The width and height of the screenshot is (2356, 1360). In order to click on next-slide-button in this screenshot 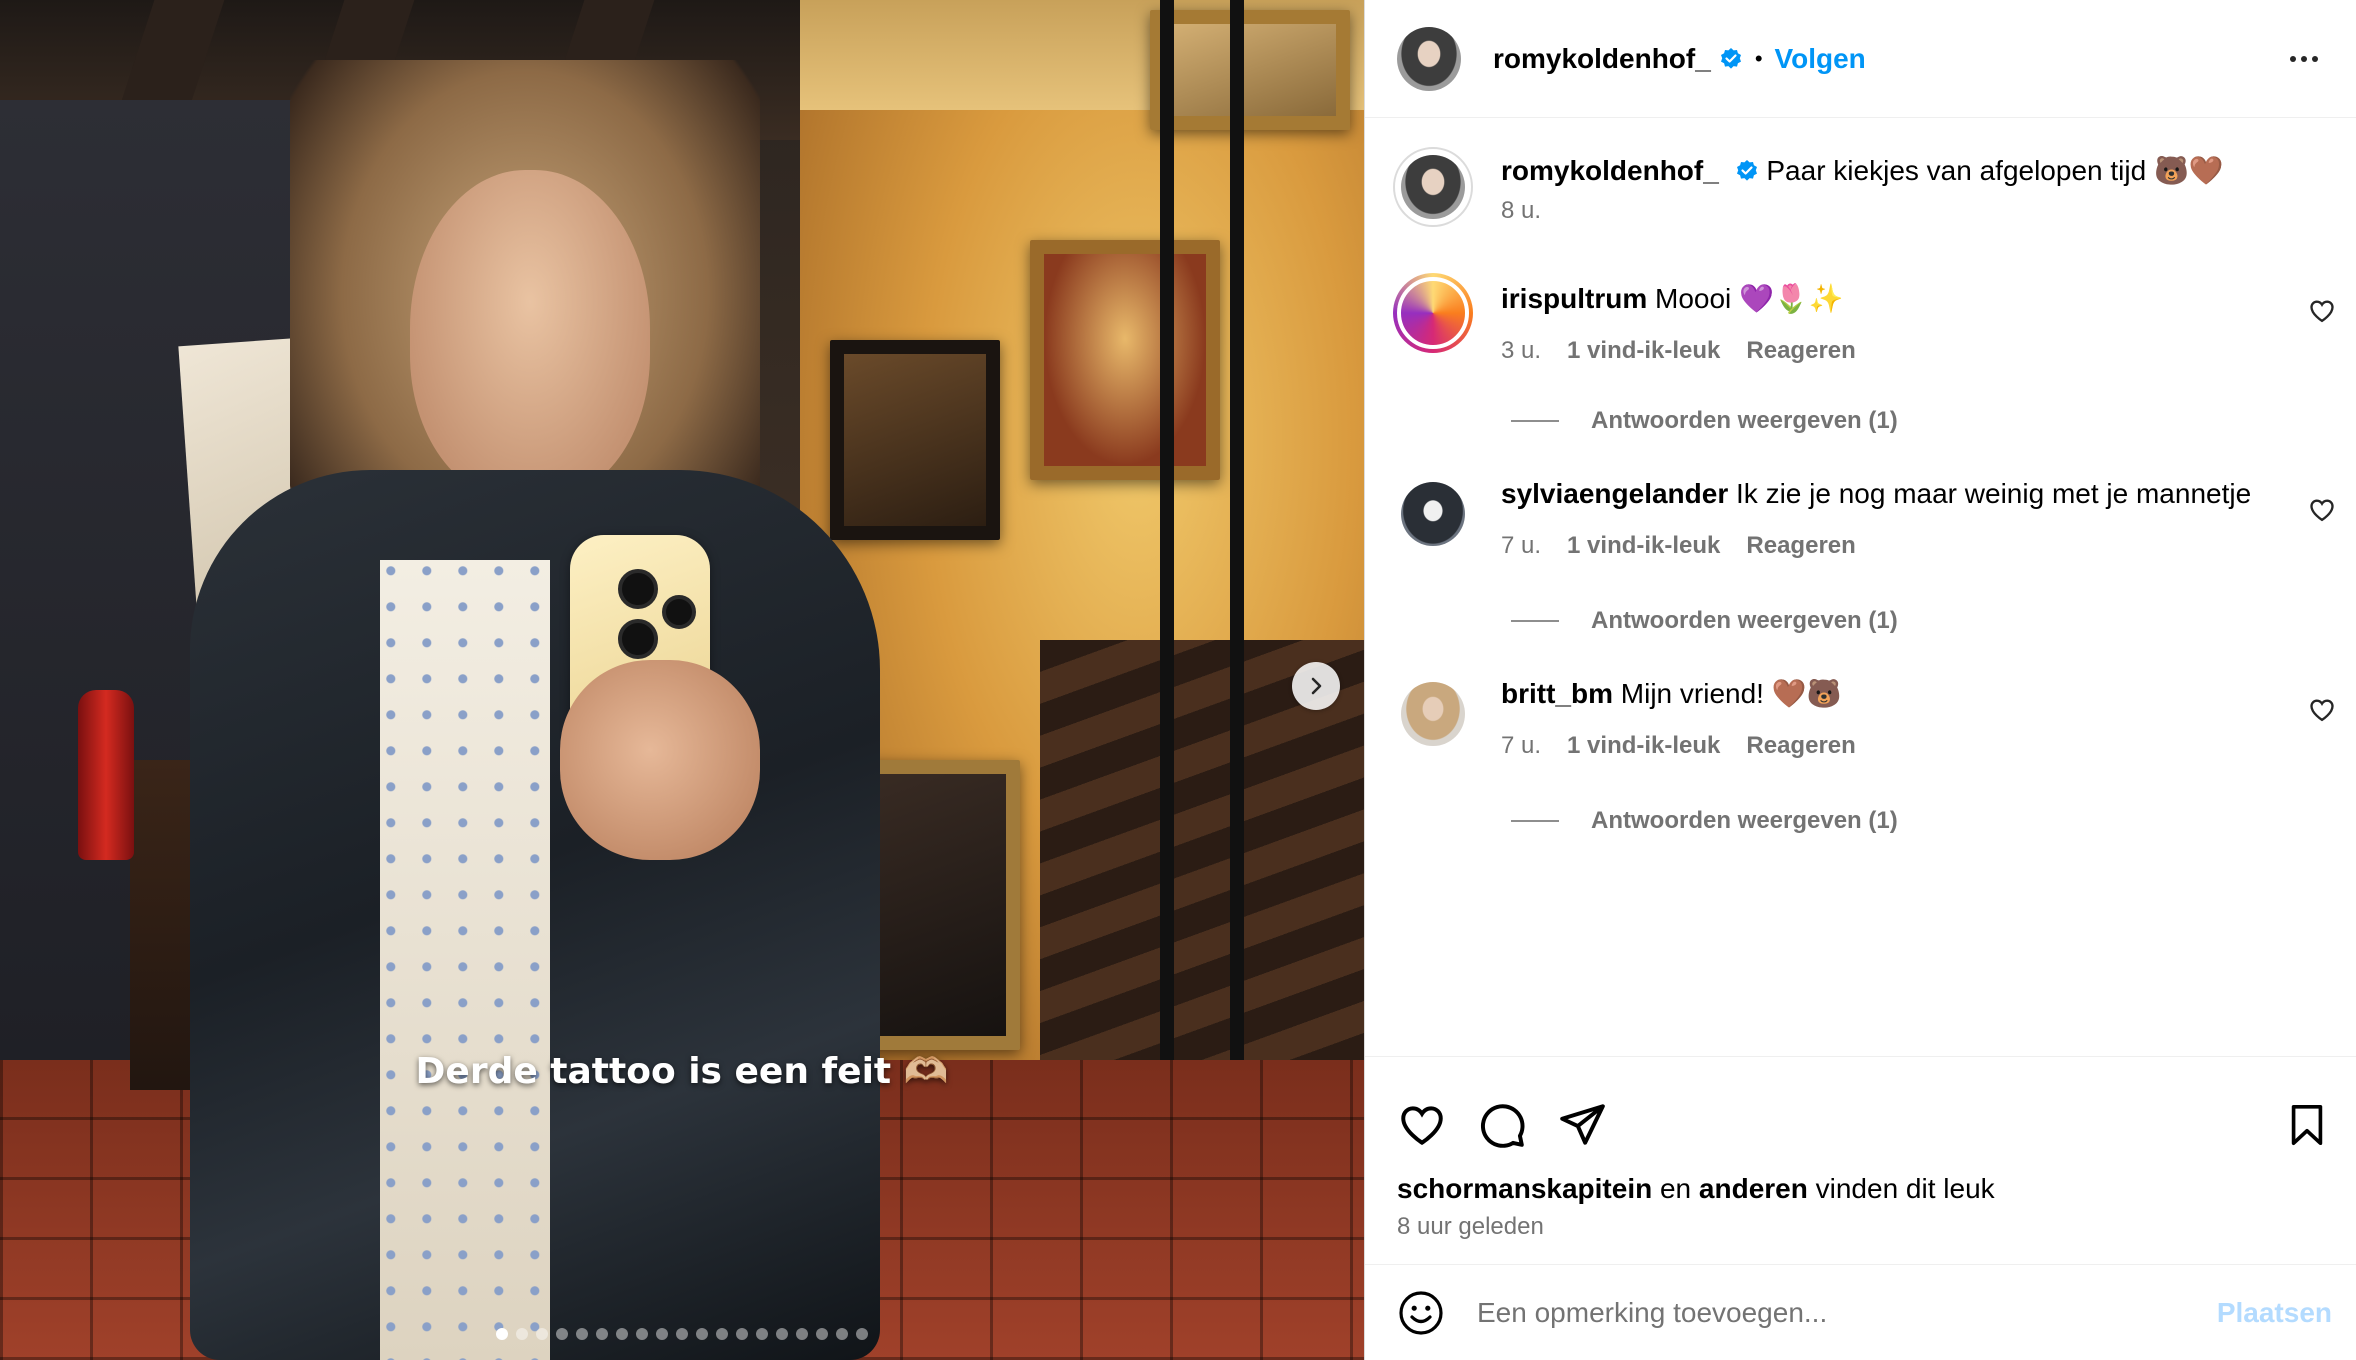, I will do `click(1316, 686)`.